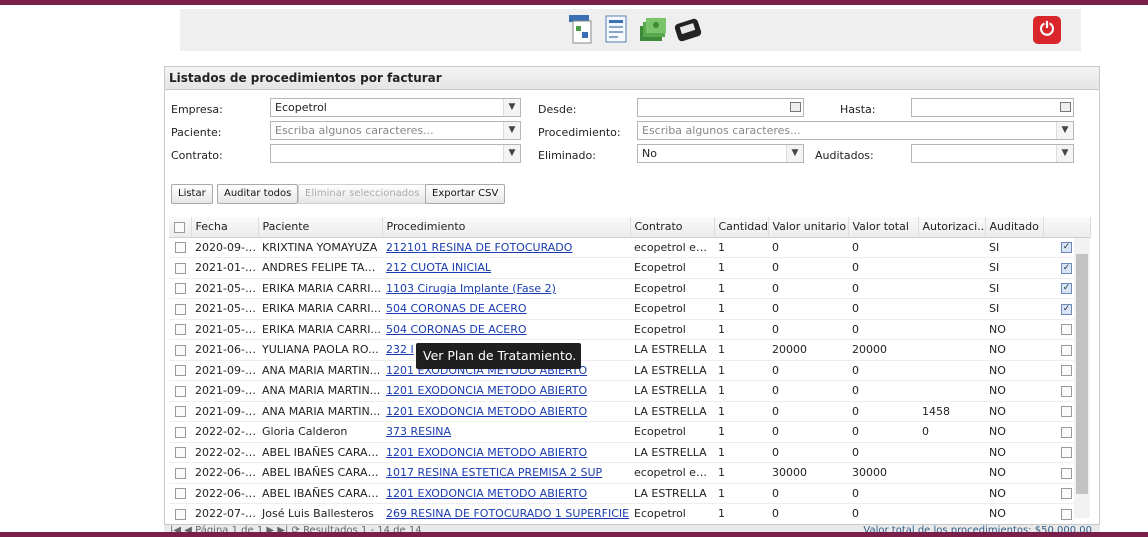 The width and height of the screenshot is (1148, 537). I want to click on col-header-contrato: Contrato, so click(672, 227).